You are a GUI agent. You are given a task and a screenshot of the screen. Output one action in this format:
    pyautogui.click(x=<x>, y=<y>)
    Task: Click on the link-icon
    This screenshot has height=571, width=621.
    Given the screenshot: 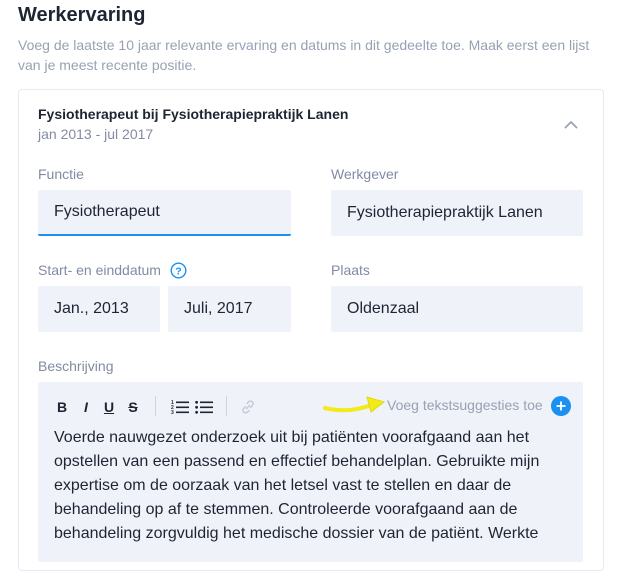 What is the action you would take?
    pyautogui.click(x=248, y=407)
    